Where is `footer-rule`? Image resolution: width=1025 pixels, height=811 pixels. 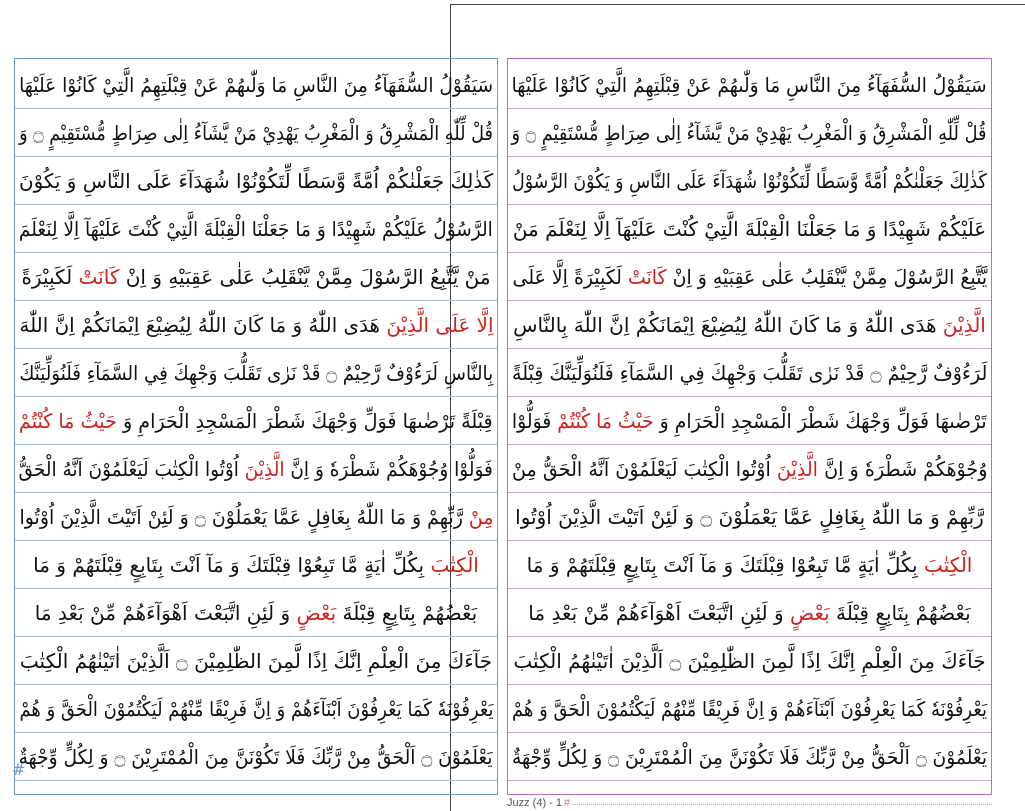
footer-rule is located at coordinates (782, 804).